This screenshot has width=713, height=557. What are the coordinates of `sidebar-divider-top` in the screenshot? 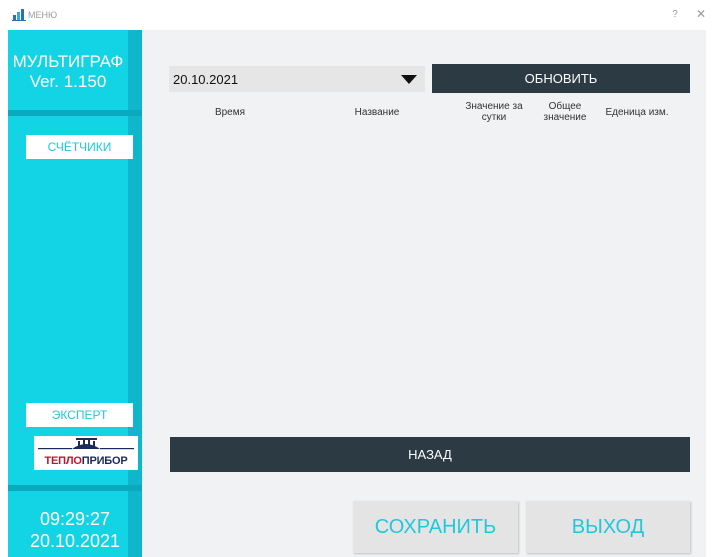 It's located at (75, 113).